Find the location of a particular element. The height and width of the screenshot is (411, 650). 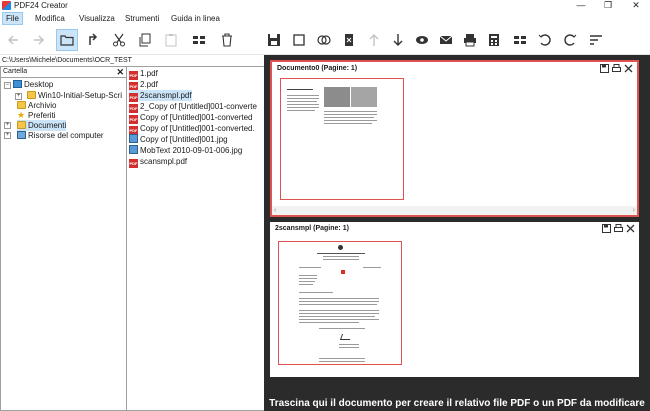

rotate-right-icon is located at coordinates (570, 40).